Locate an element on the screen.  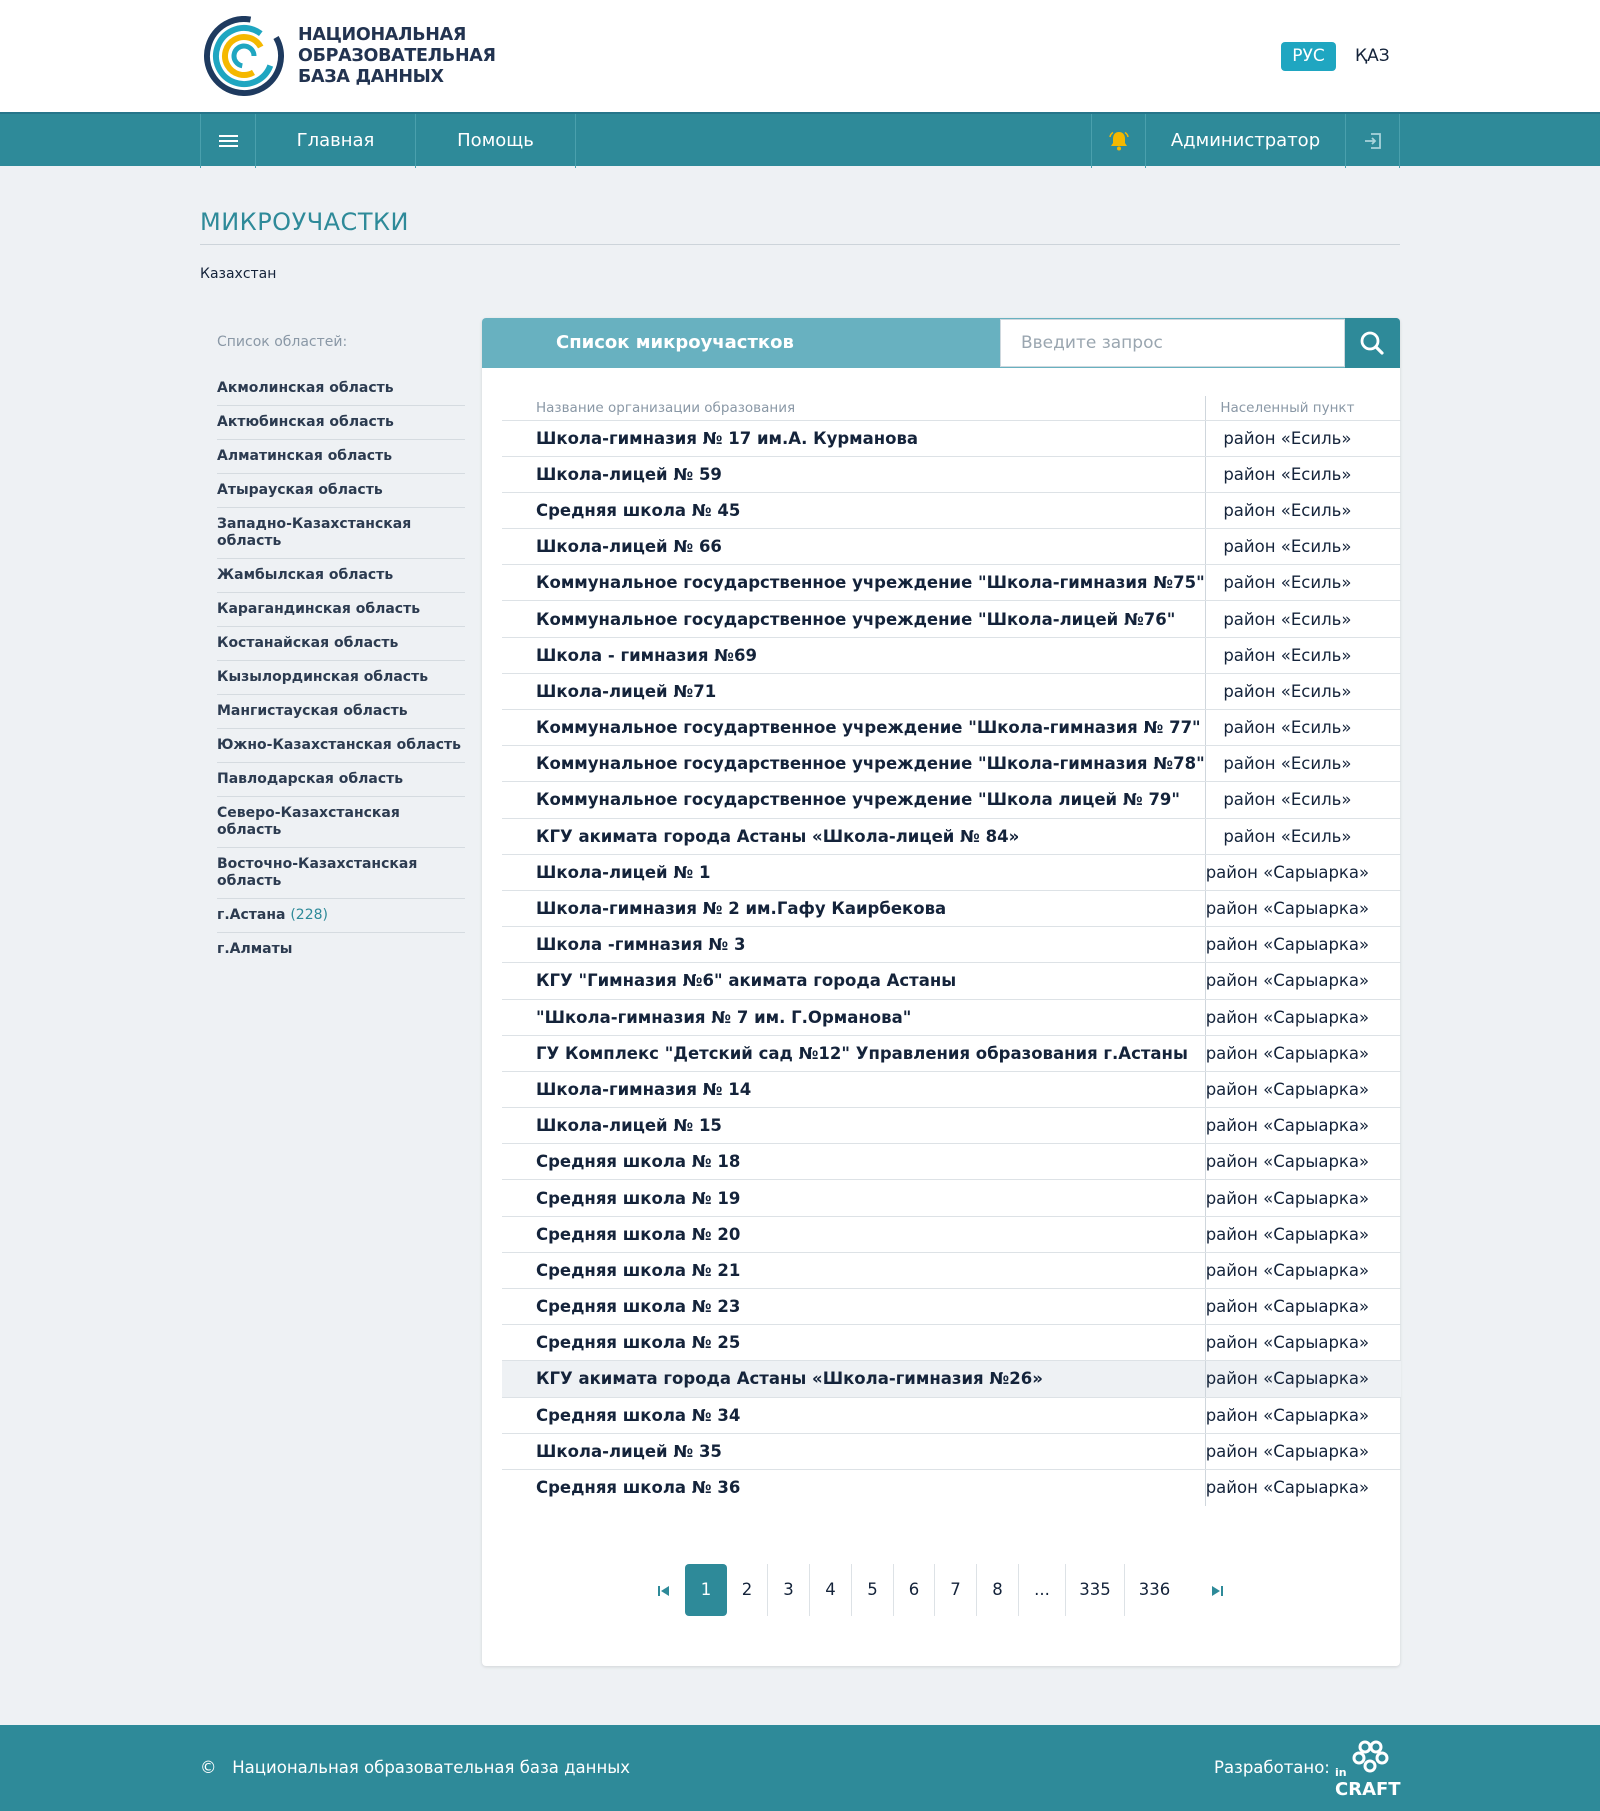
sidebar-item-region: Западно-Казахстанская область is located at coordinates (341, 533).